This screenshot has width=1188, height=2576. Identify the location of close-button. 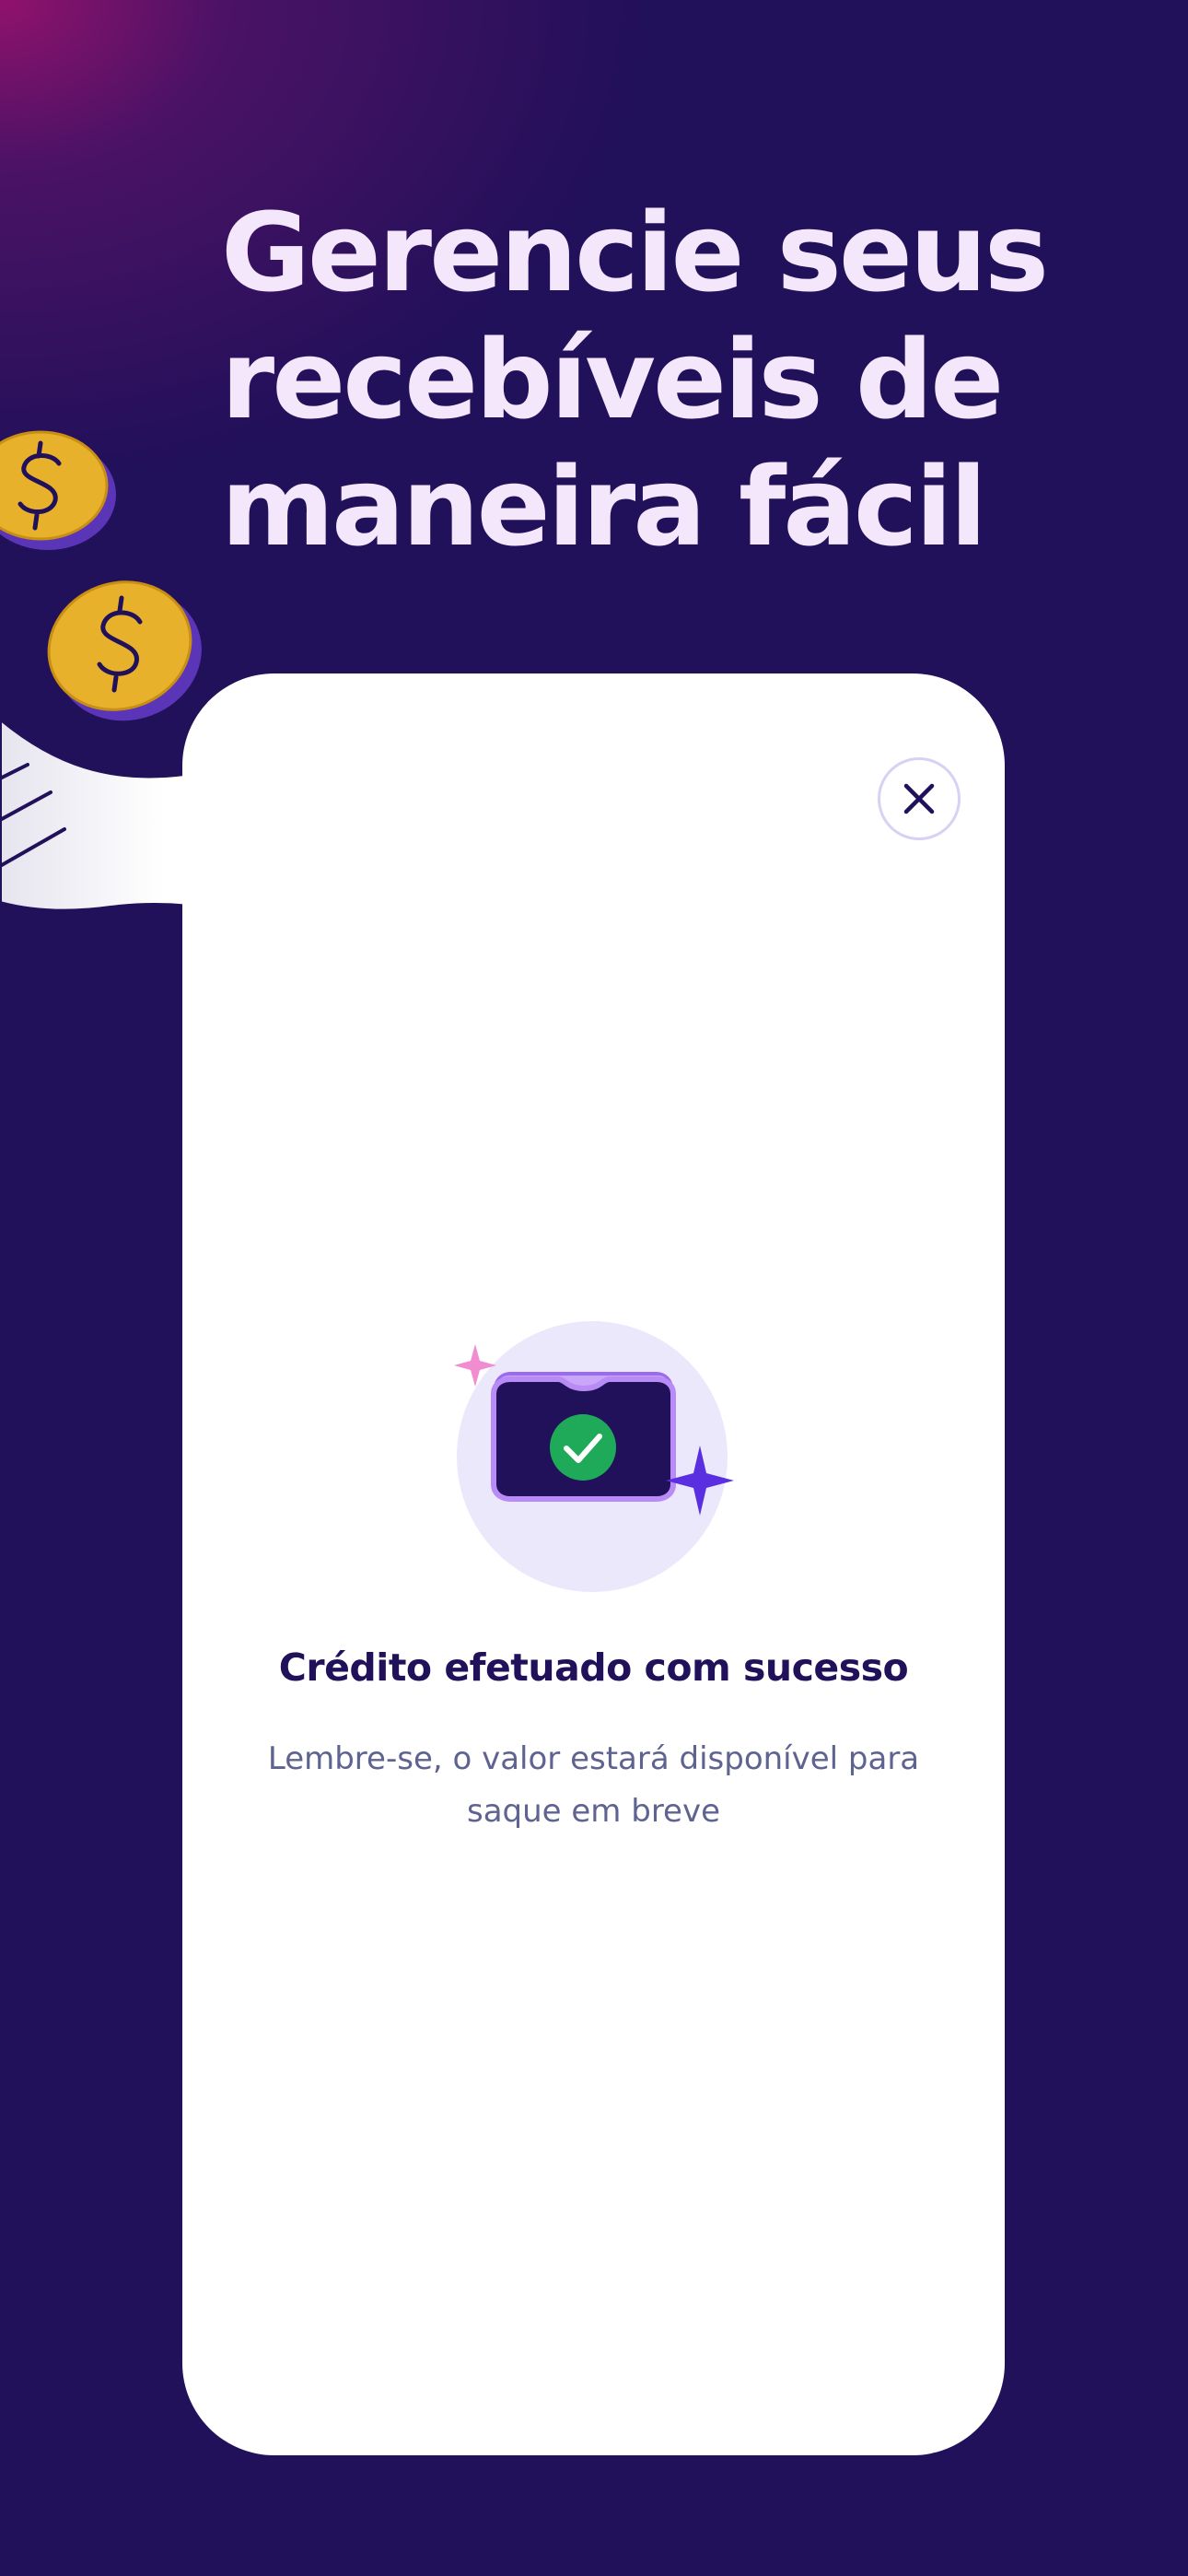
(920, 798).